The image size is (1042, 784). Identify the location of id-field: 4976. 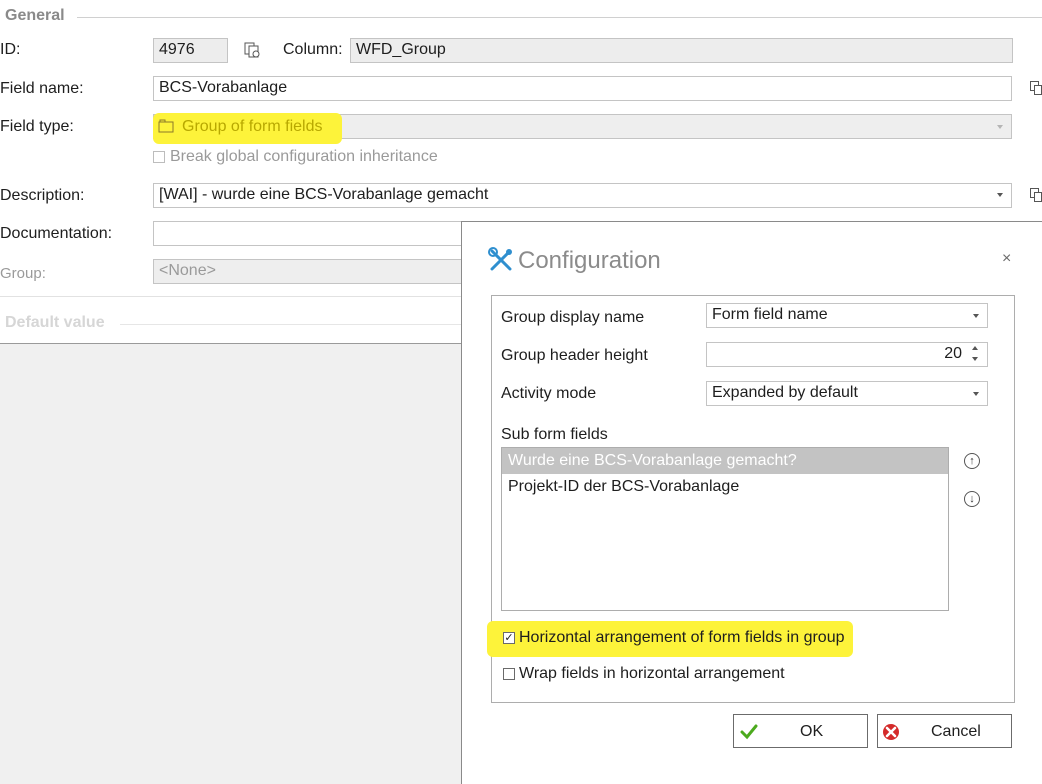
(190, 50).